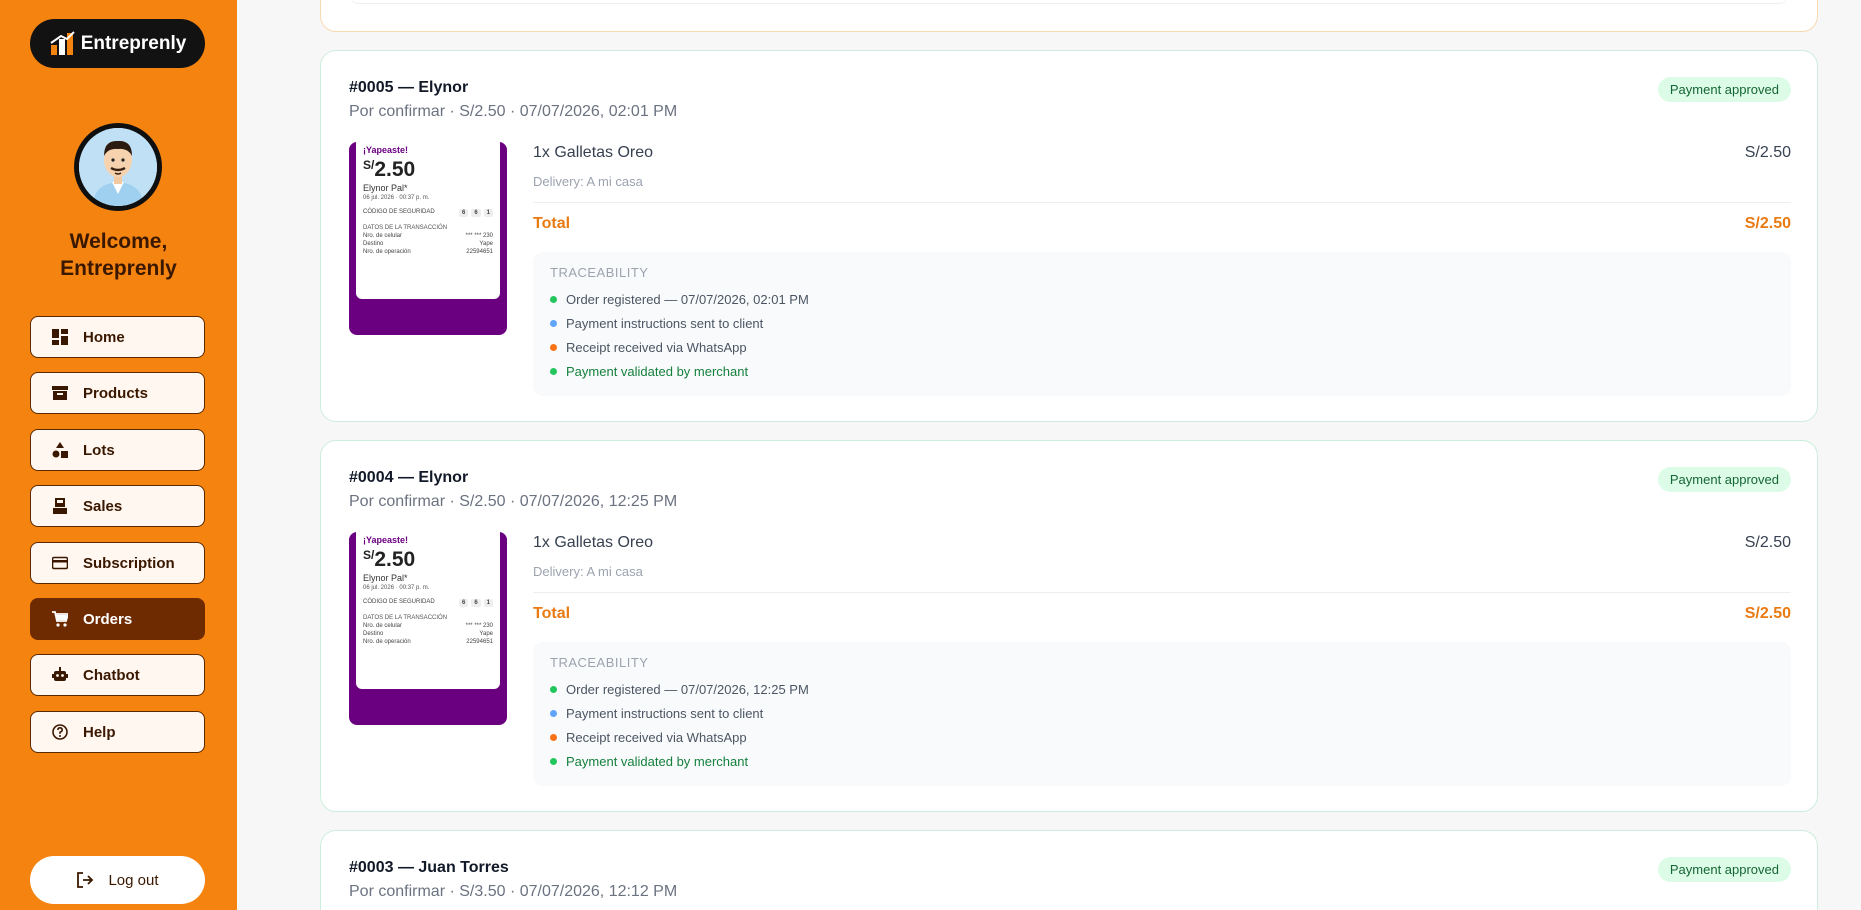 The width and height of the screenshot is (1861, 910). What do you see at coordinates (117, 732) in the screenshot?
I see `nav-help: Help` at bounding box center [117, 732].